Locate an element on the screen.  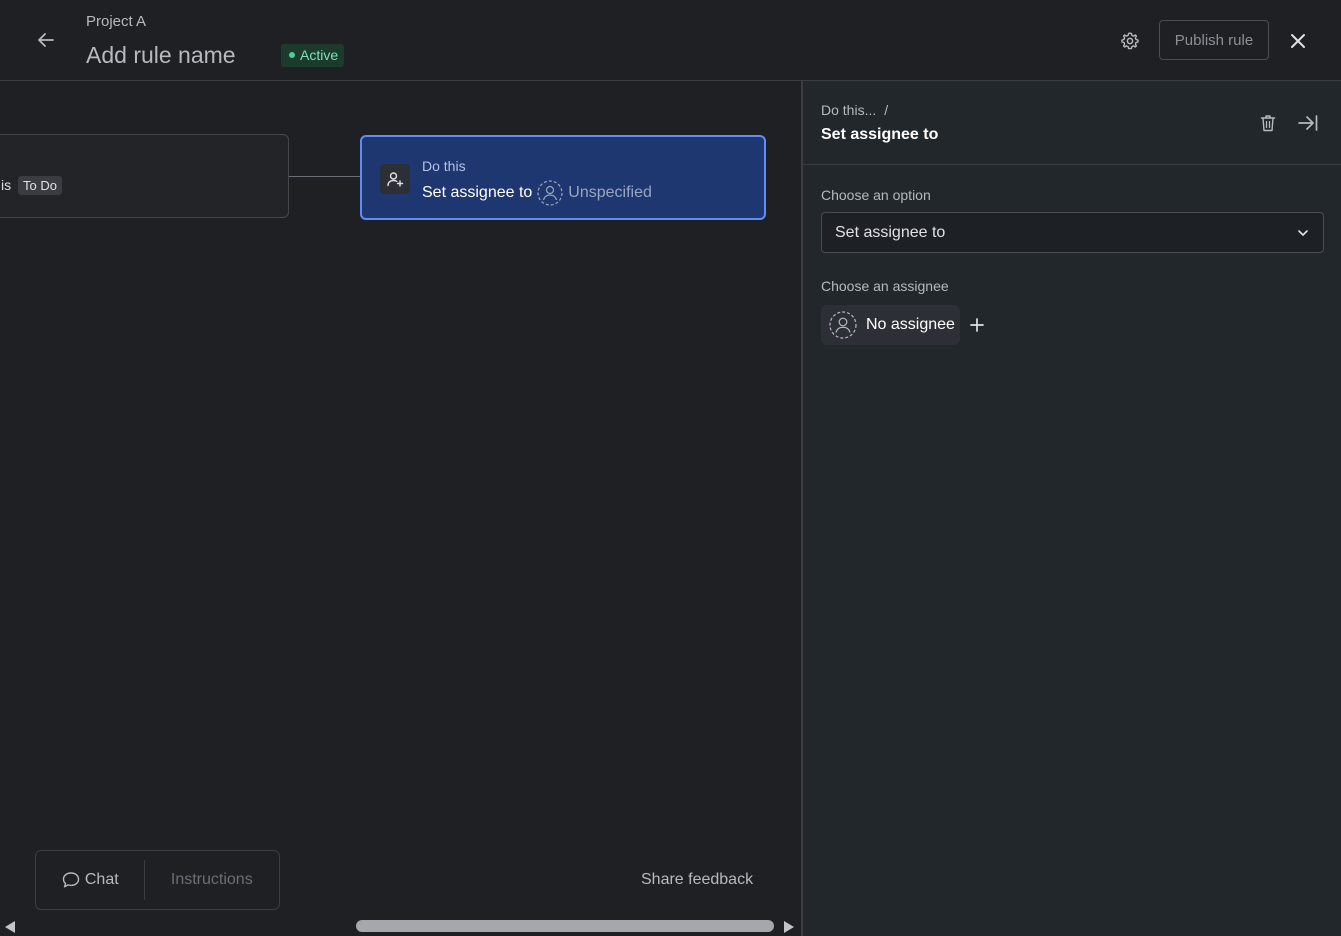
action-label: Set assignee to is located at coordinates (477, 192).